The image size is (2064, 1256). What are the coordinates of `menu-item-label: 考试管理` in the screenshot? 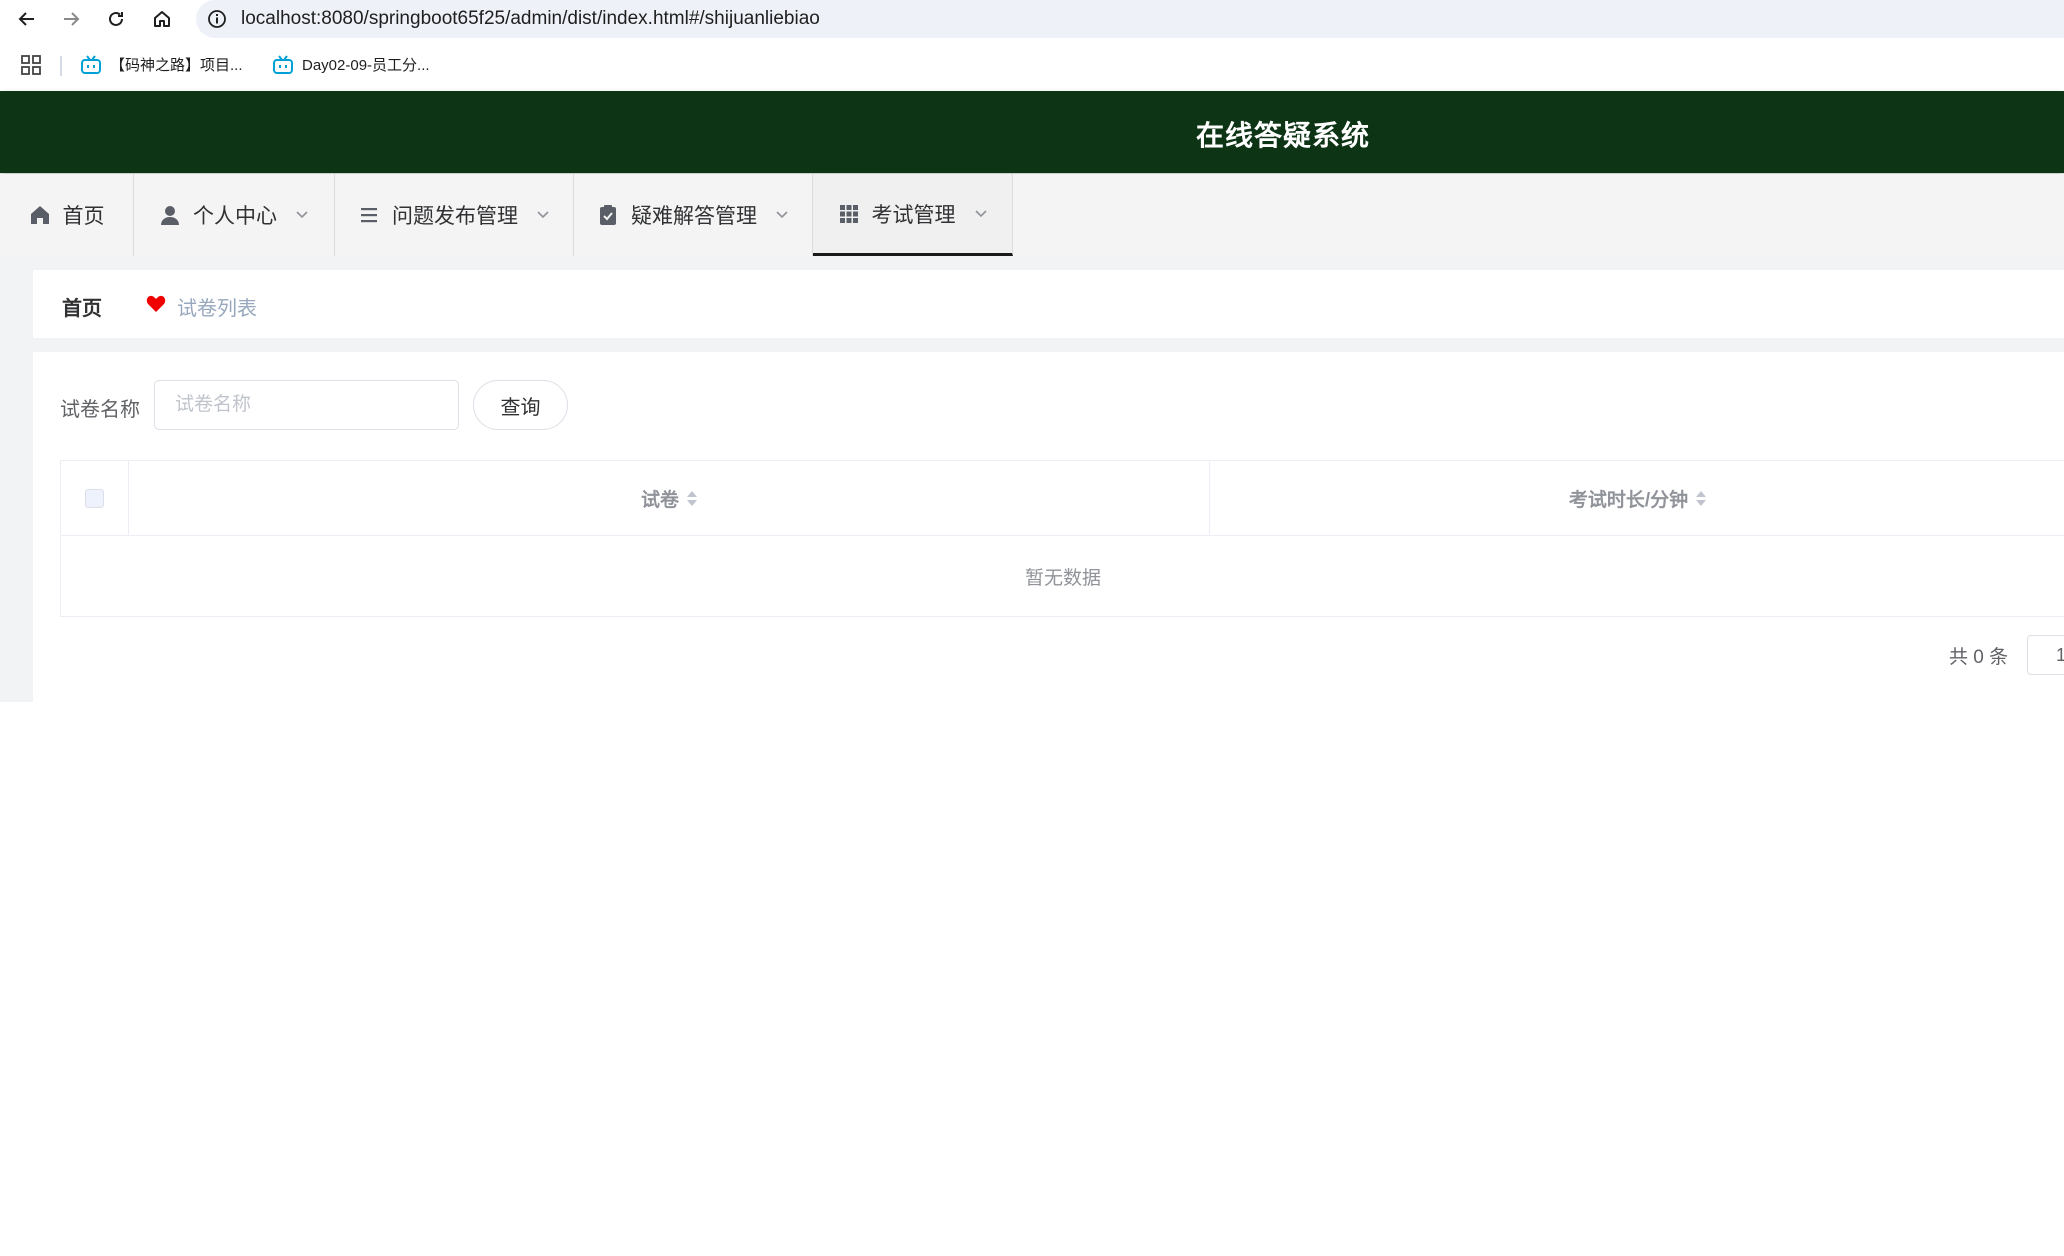 It's located at (913, 215).